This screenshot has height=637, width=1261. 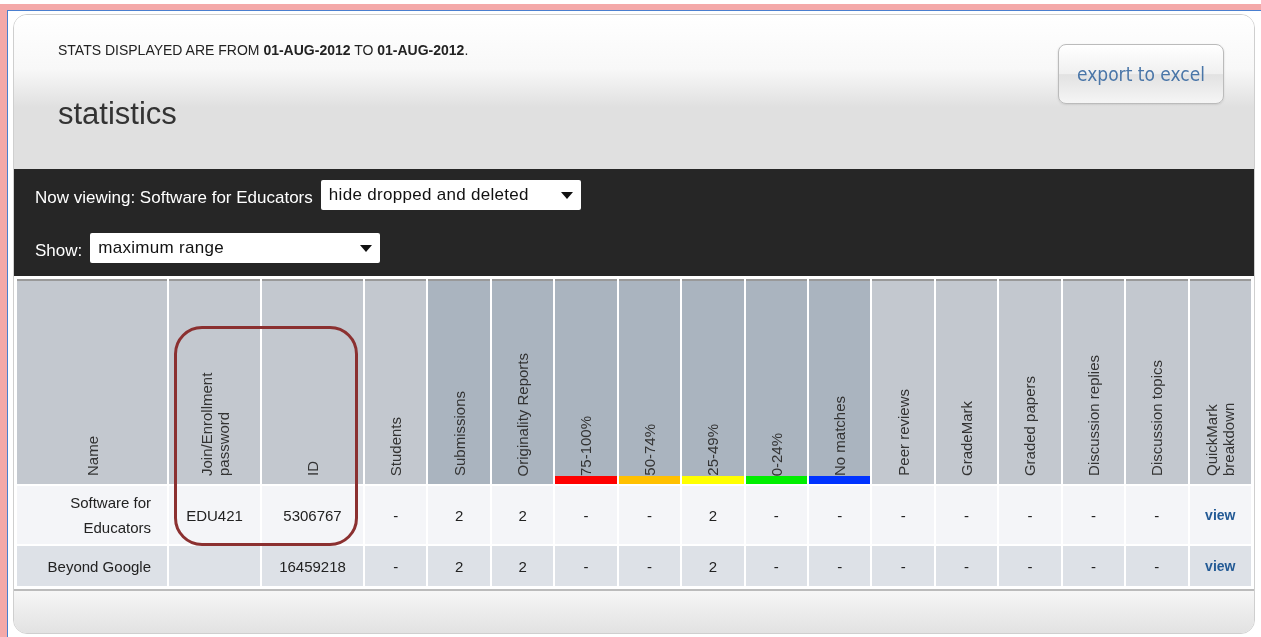 What do you see at coordinates (1141, 74) in the screenshot?
I see `export-button: export to excel` at bounding box center [1141, 74].